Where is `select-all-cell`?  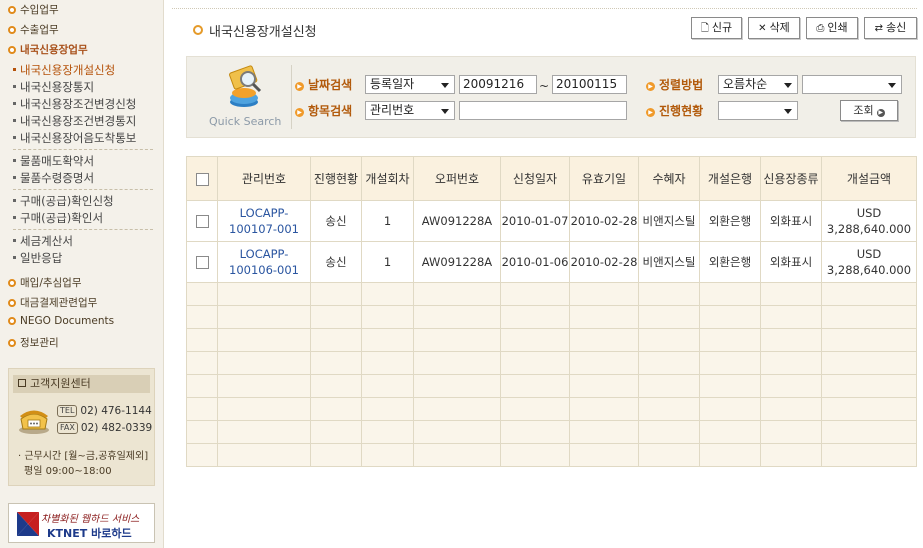 select-all-cell is located at coordinates (202, 178).